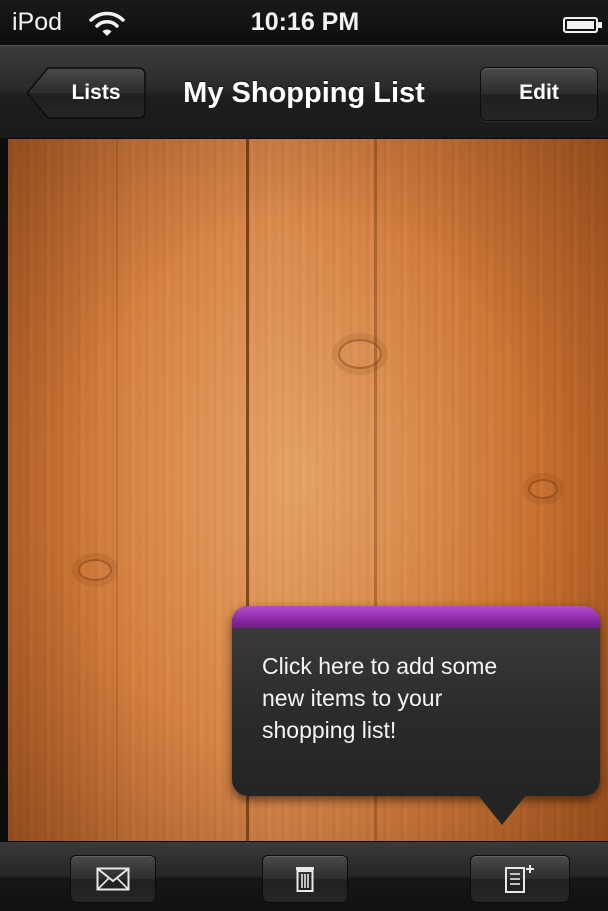 Image resolution: width=608 pixels, height=911 pixels. I want to click on mail-icon, so click(113, 879).